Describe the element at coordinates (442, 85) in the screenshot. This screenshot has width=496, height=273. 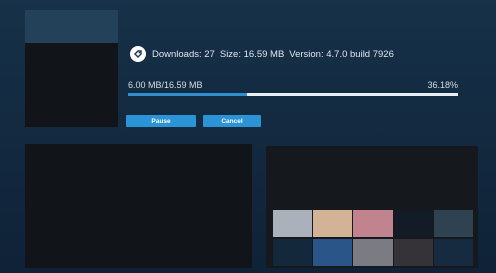
I see `progress-percent: 36.18%` at that location.